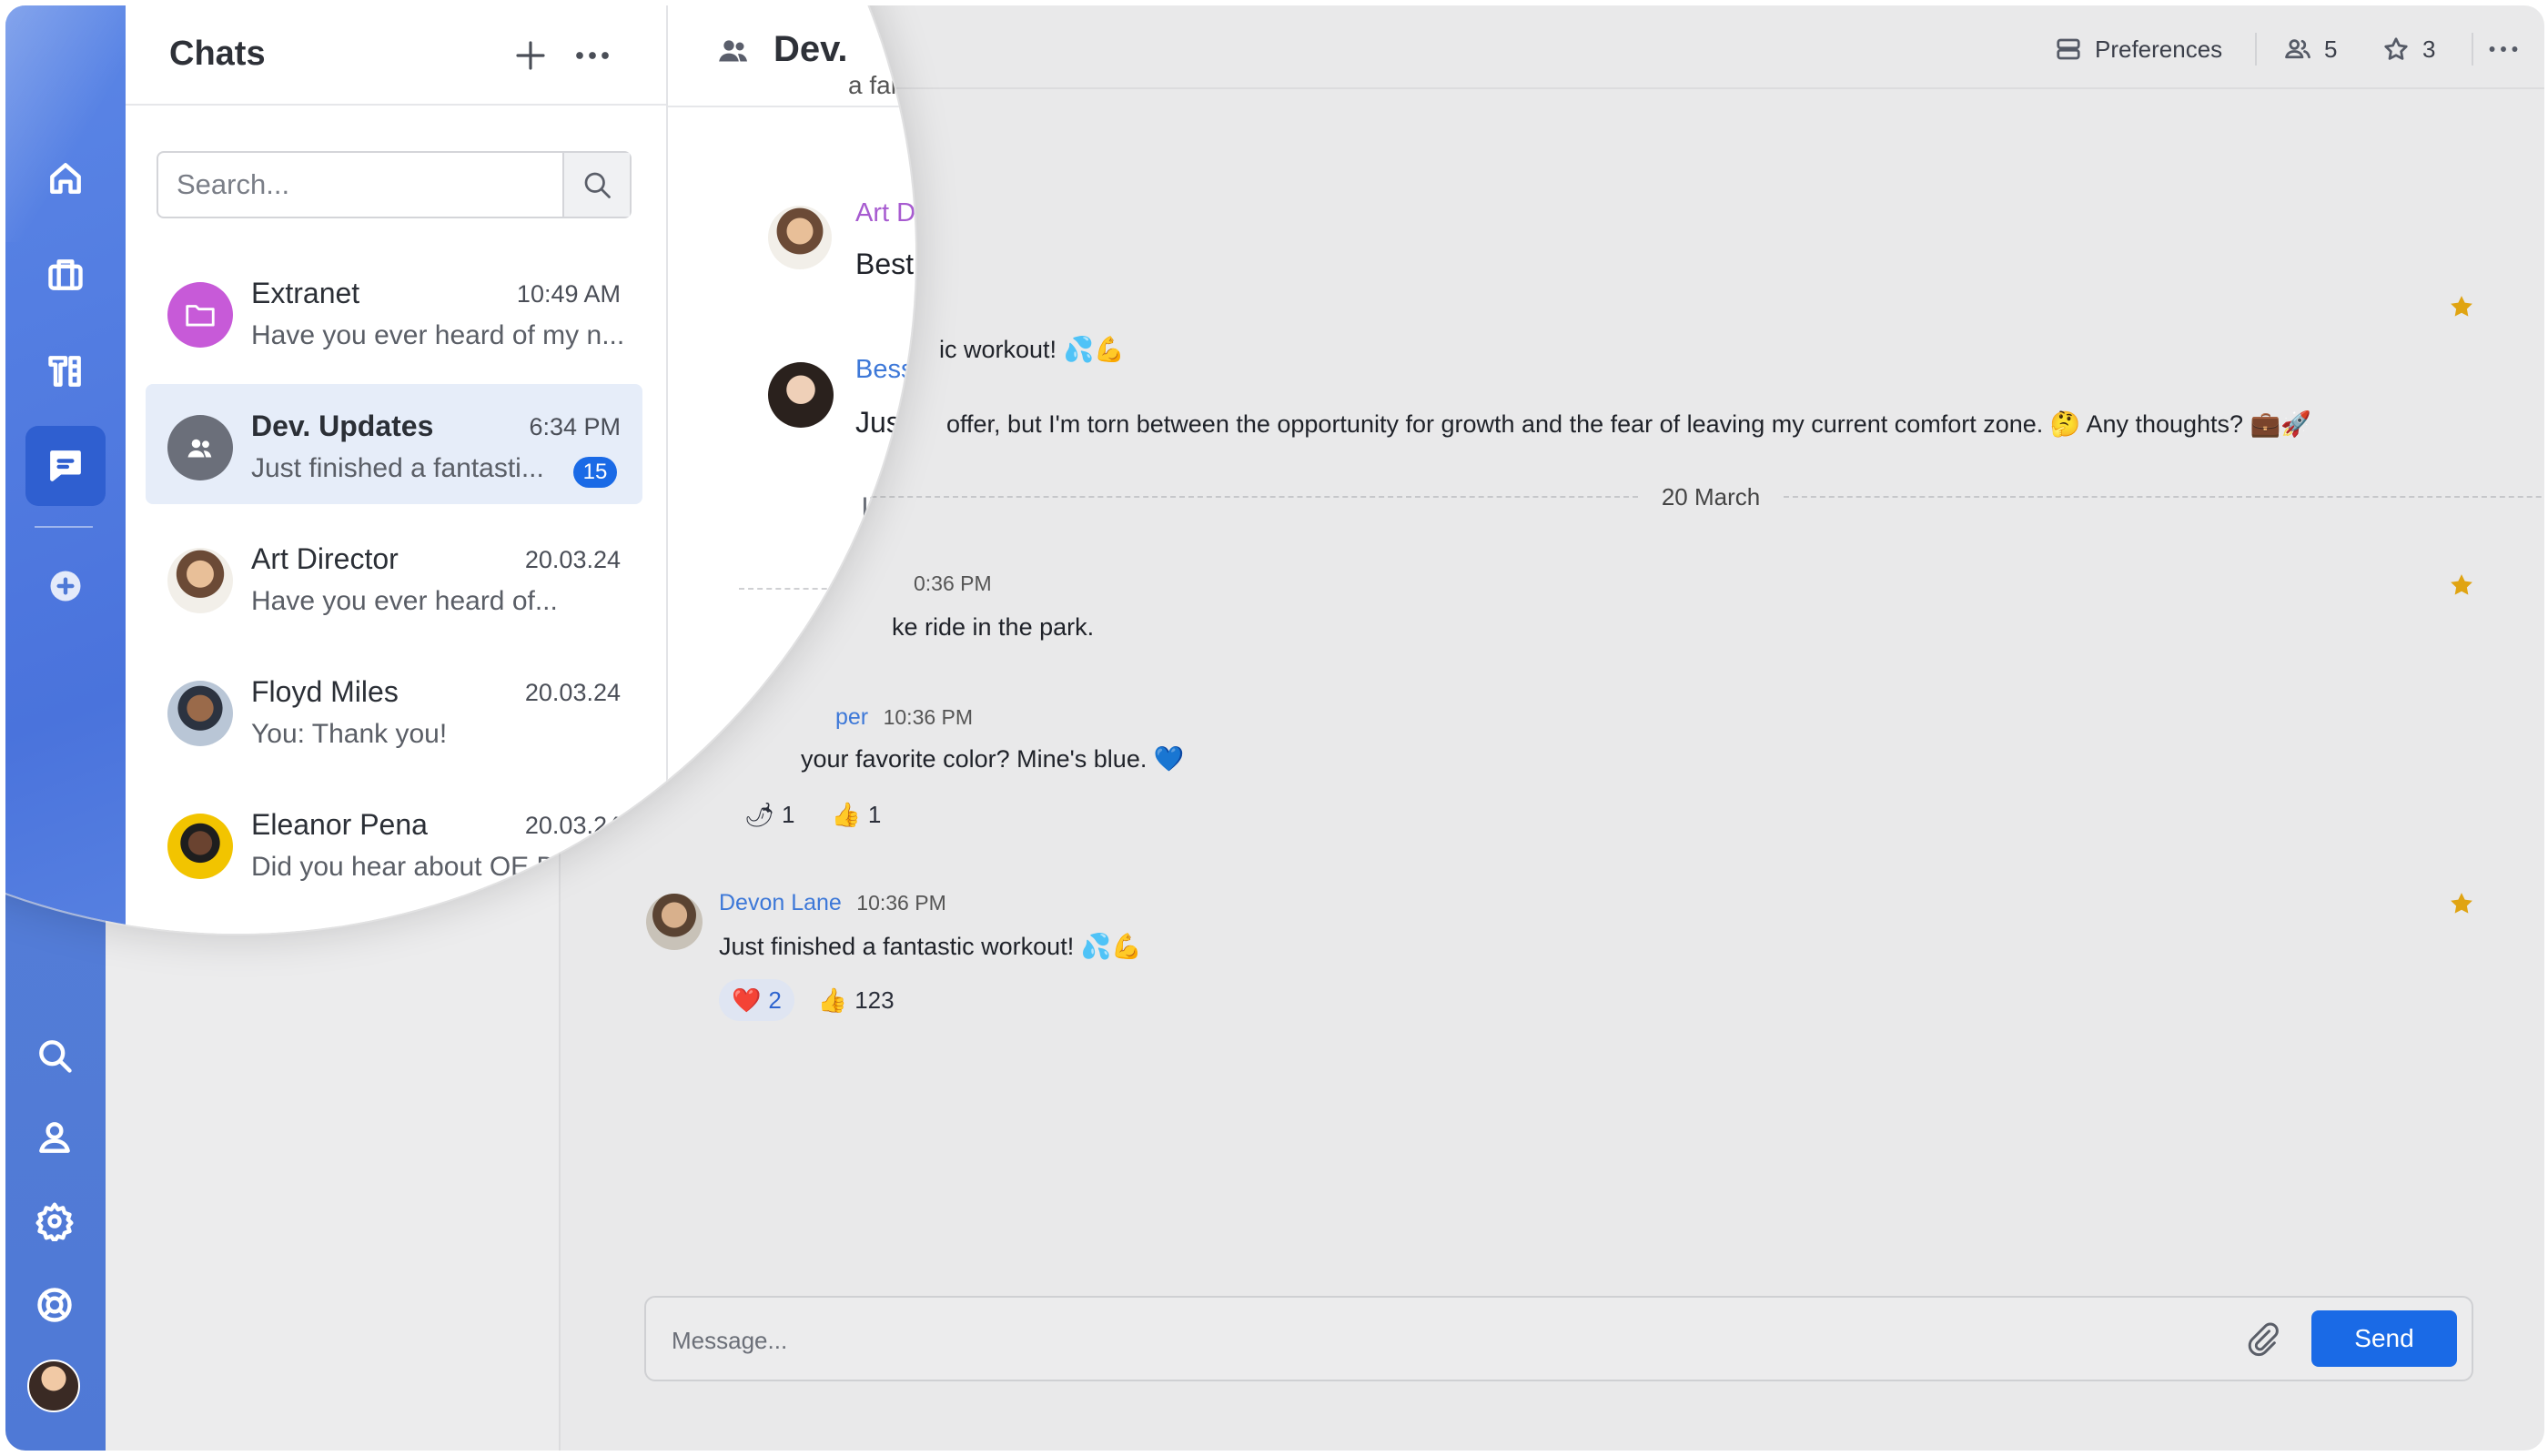 Image resolution: width=2548 pixels, height=1456 pixels. I want to click on rail-work-button, so click(66, 275).